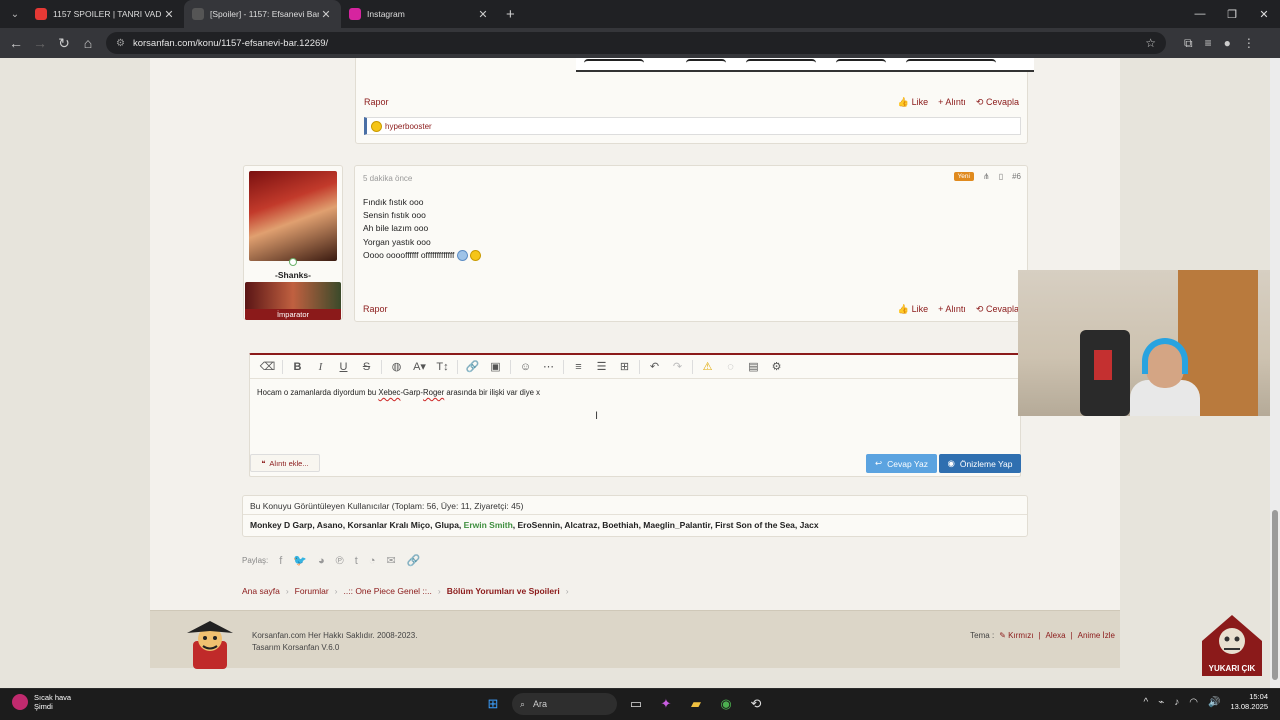 The width and height of the screenshot is (1280, 720). Describe the element at coordinates (696, 704) in the screenshot. I see `file-explorer-icon: ▰` at that location.